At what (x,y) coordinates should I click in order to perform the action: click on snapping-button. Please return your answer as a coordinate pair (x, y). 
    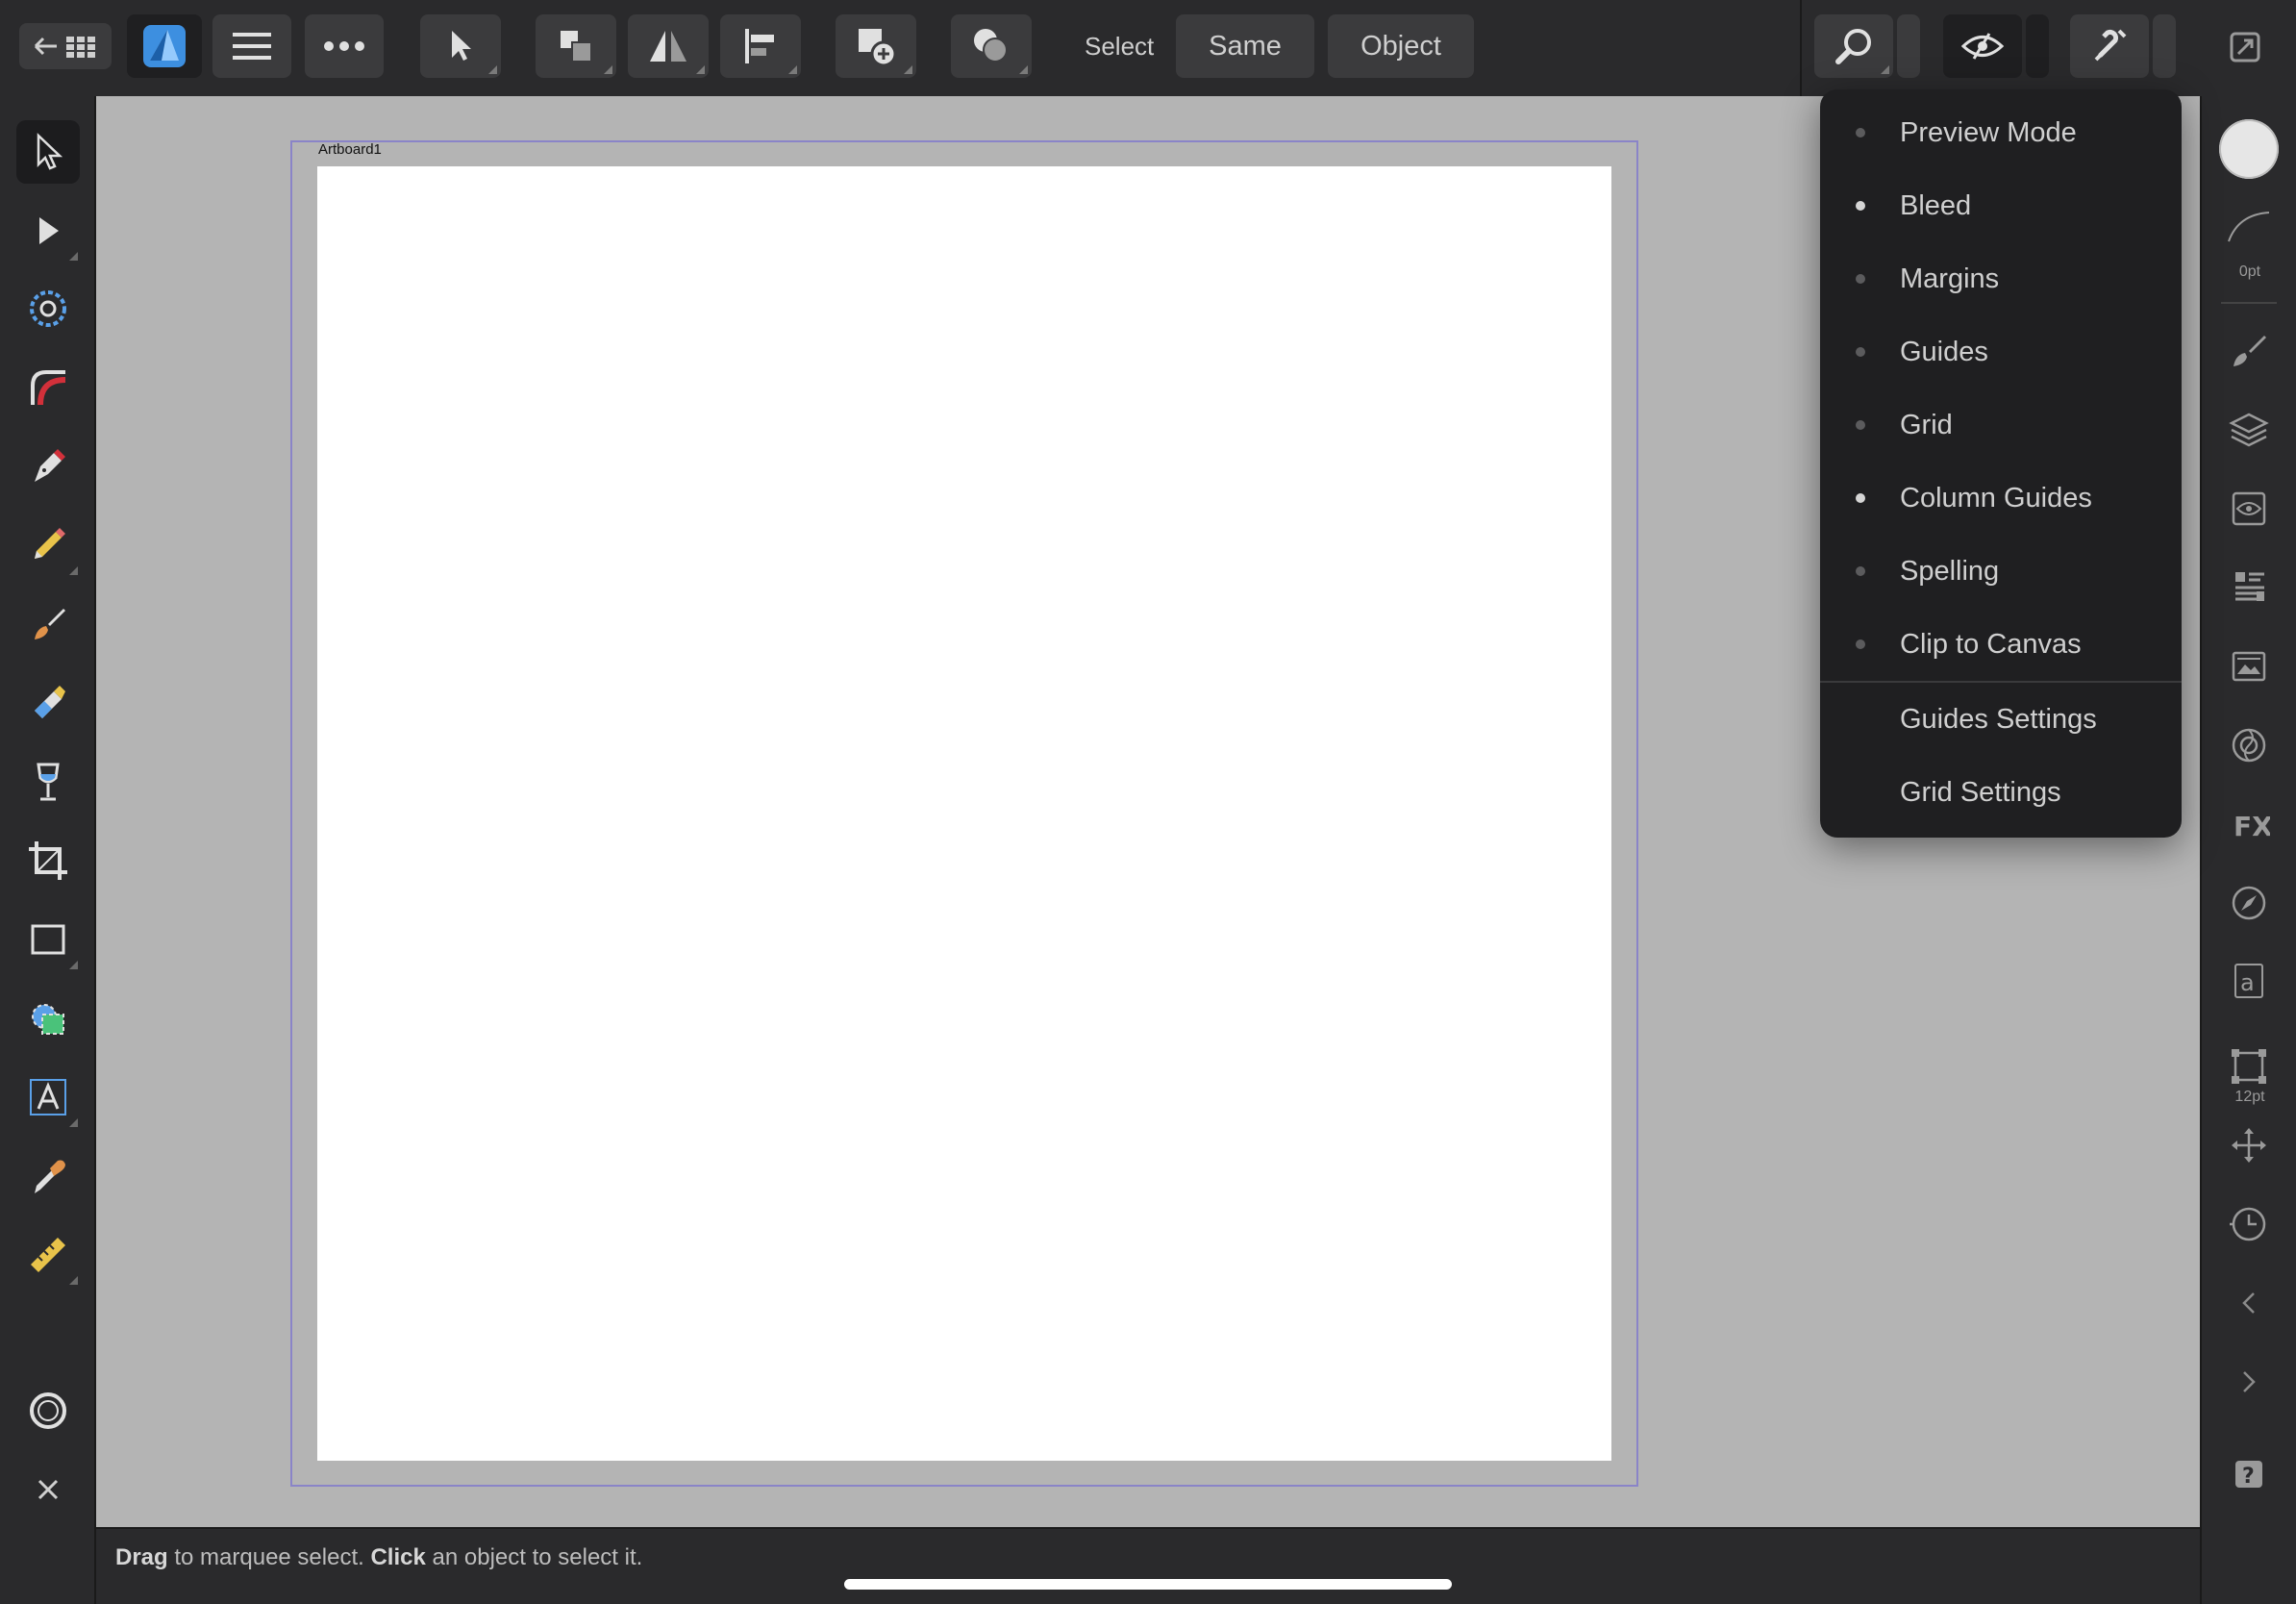
    Looking at the image, I should click on (2109, 46).